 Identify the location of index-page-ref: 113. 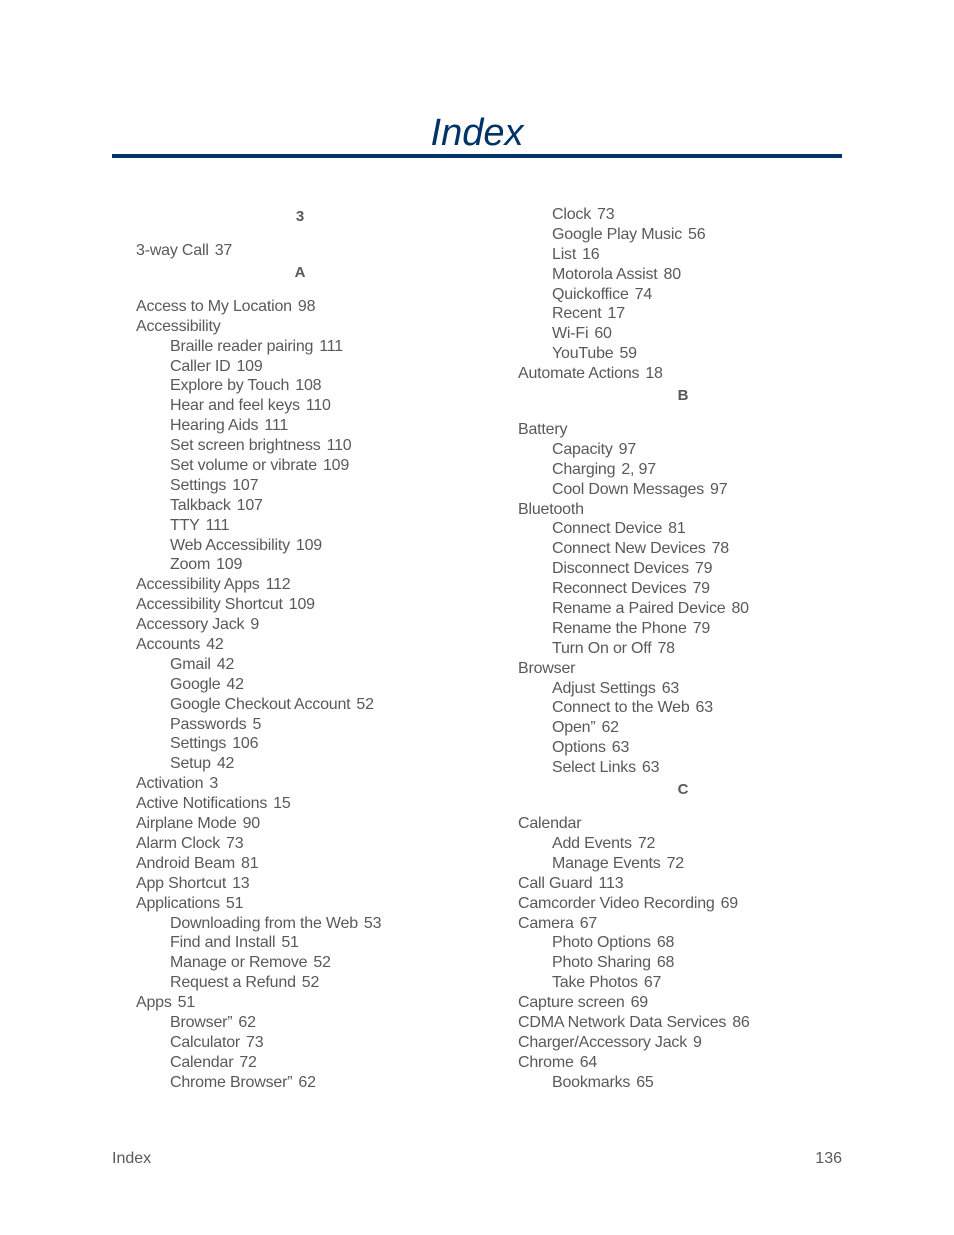
(610, 883).